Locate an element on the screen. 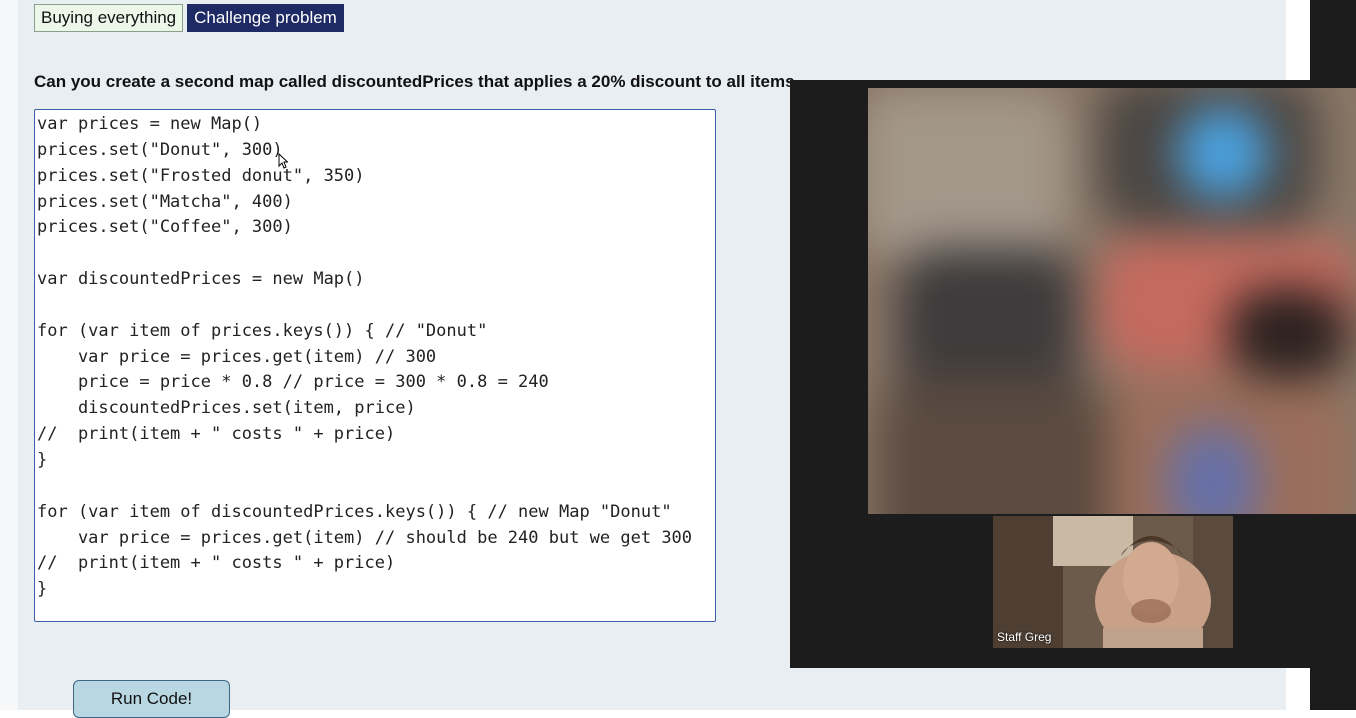  self-video-feed is located at coordinates (1113, 582).